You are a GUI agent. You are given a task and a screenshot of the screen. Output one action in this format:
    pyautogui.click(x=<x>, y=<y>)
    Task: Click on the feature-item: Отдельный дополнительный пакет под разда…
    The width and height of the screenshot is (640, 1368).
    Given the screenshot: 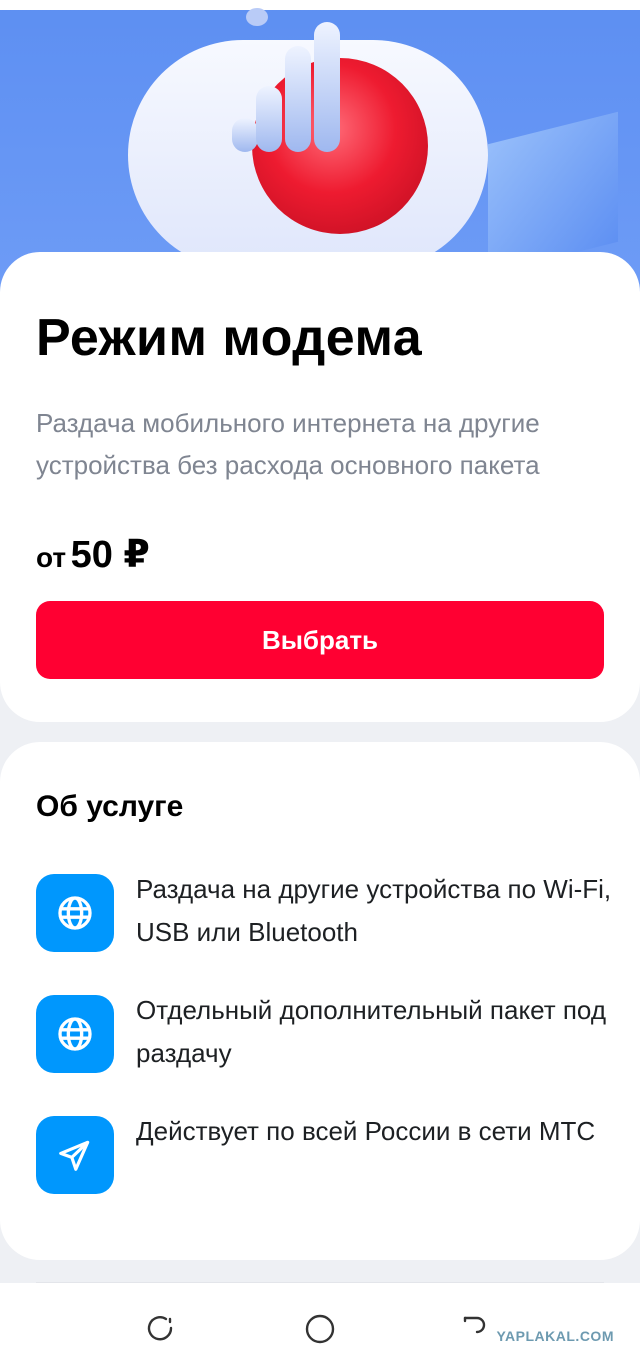 What is the action you would take?
    pyautogui.click(x=326, y=1035)
    